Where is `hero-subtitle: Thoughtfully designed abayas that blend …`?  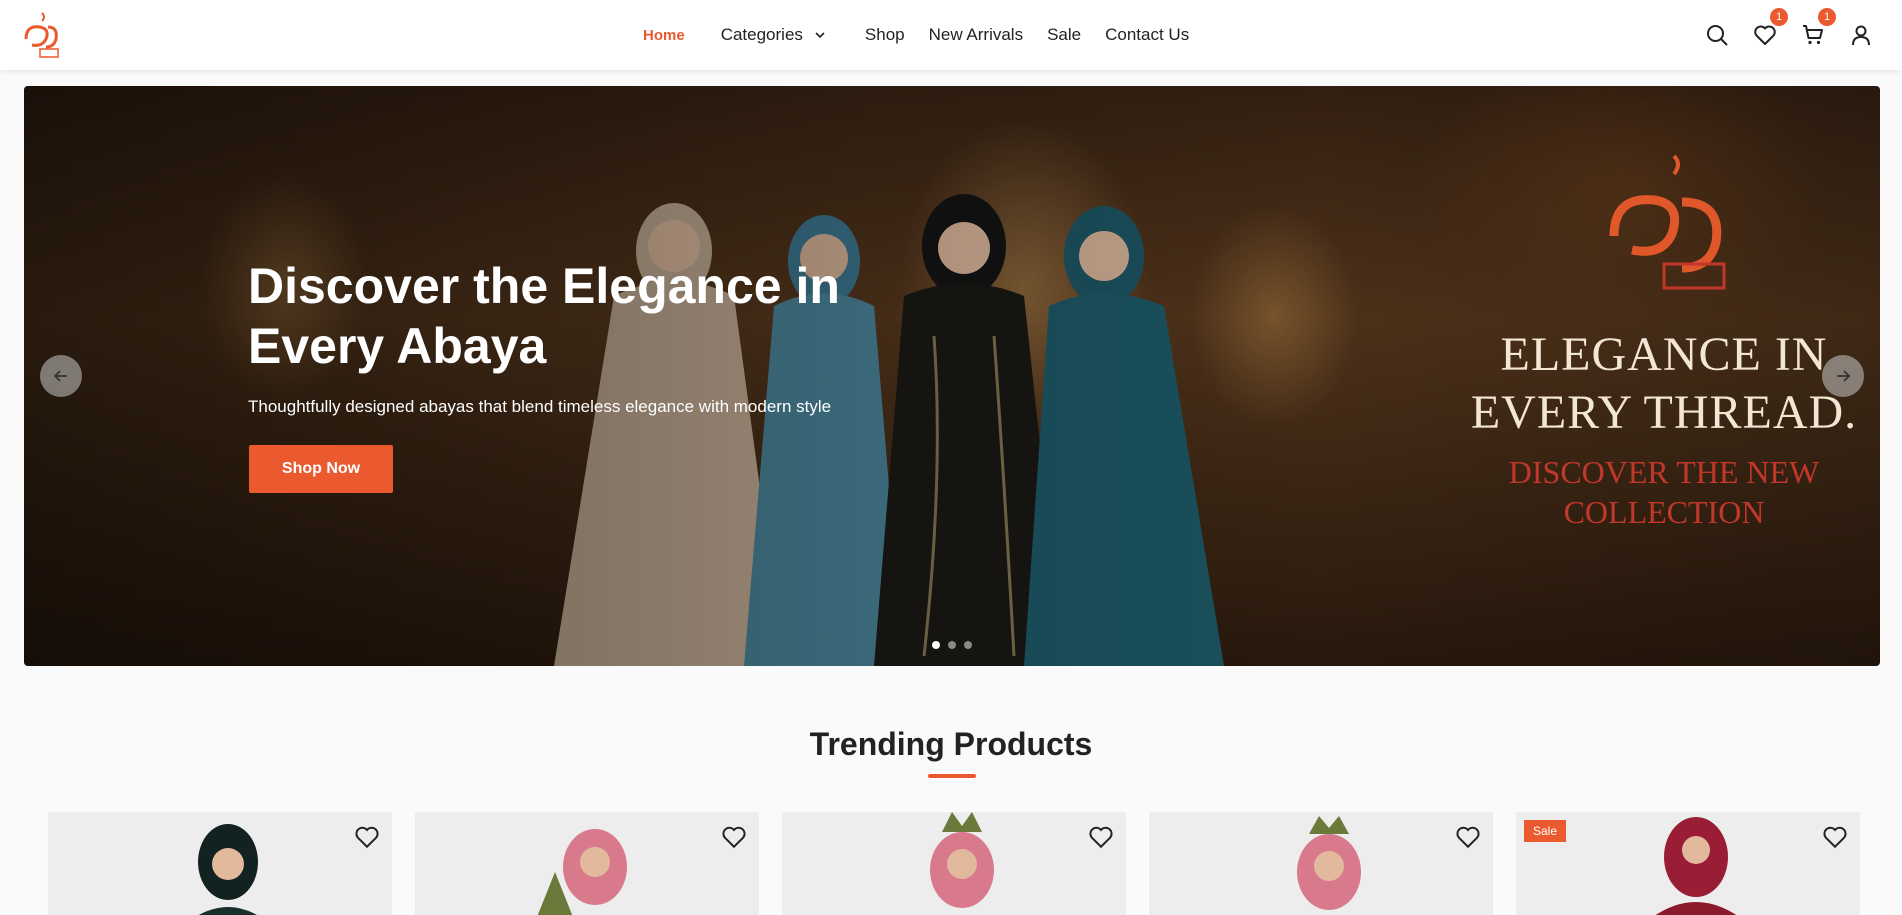 hero-subtitle: Thoughtfully designed abayas that blend … is located at coordinates (540, 406).